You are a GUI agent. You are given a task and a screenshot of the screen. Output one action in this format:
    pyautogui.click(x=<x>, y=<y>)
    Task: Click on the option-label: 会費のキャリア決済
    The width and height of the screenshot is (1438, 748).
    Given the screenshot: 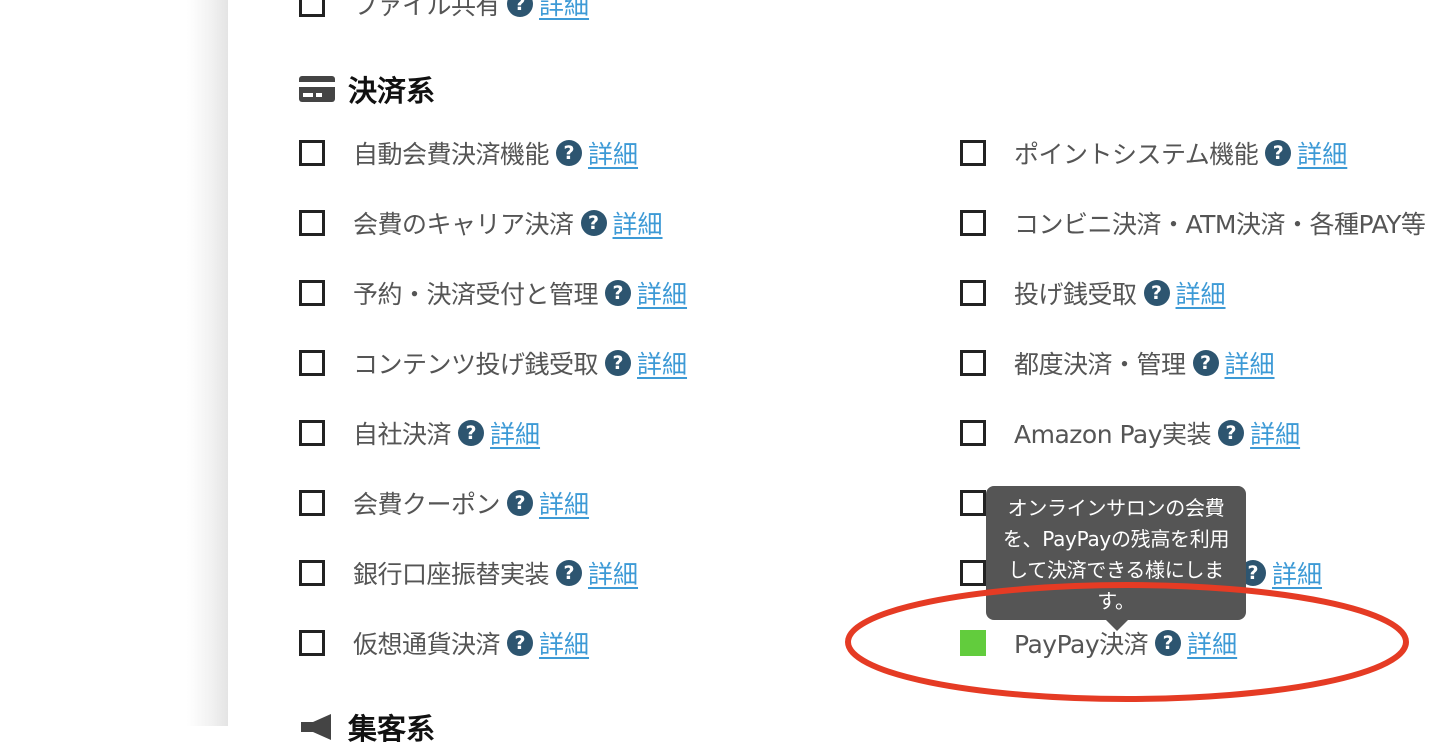 What is the action you would take?
    pyautogui.click(x=463, y=224)
    